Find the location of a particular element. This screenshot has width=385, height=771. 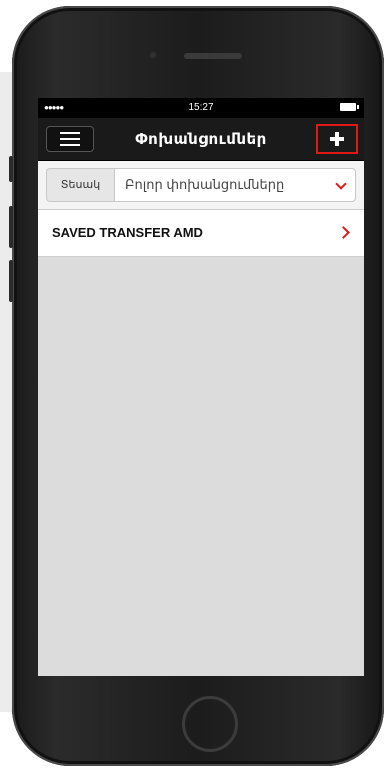

page-title: Փոխանցումներ is located at coordinates (201, 139).